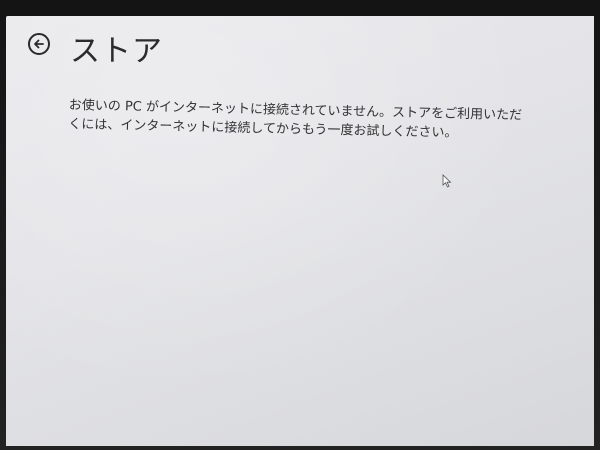 The image size is (600, 450). Describe the element at coordinates (447, 180) in the screenshot. I see `mouse-cursor-icon` at that location.